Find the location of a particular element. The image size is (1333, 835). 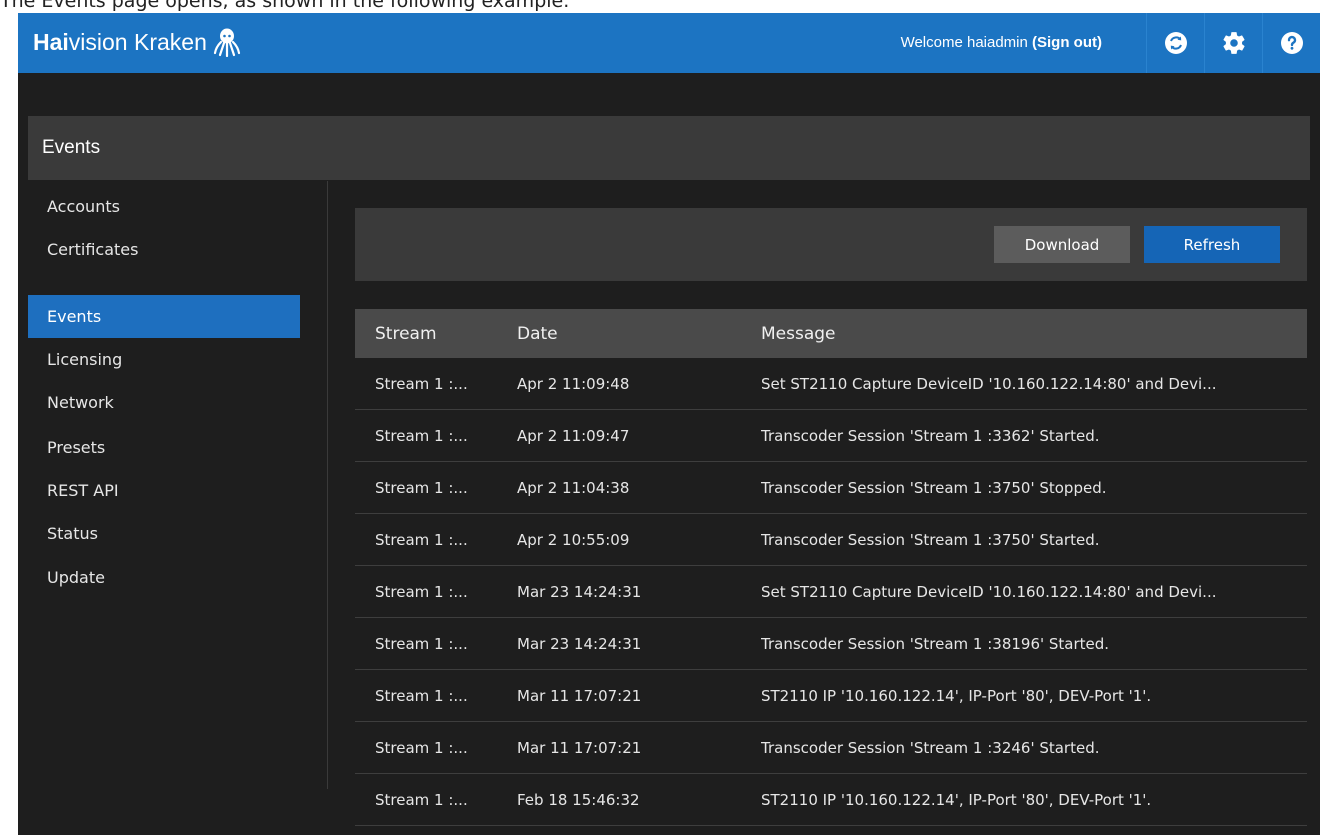

page-title: Events is located at coordinates (71, 147).